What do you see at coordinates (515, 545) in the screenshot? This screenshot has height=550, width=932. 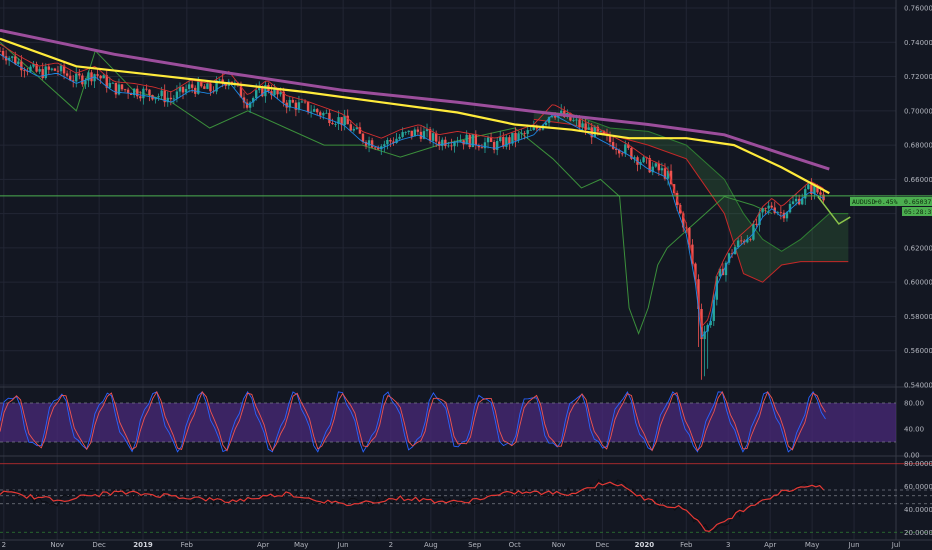 I see `time-tick-label: Oct` at bounding box center [515, 545].